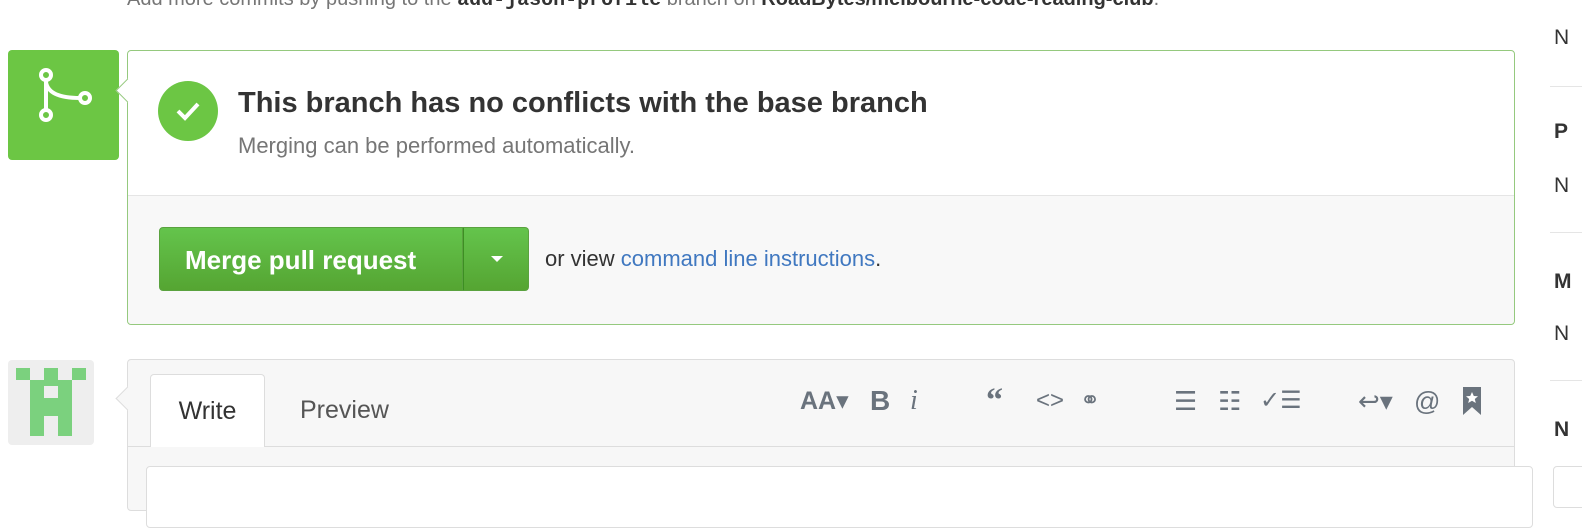 Image resolution: width=1582 pixels, height=528 pixels. What do you see at coordinates (824, 401) in the screenshot?
I see `text-size-icon: AA▾` at bounding box center [824, 401].